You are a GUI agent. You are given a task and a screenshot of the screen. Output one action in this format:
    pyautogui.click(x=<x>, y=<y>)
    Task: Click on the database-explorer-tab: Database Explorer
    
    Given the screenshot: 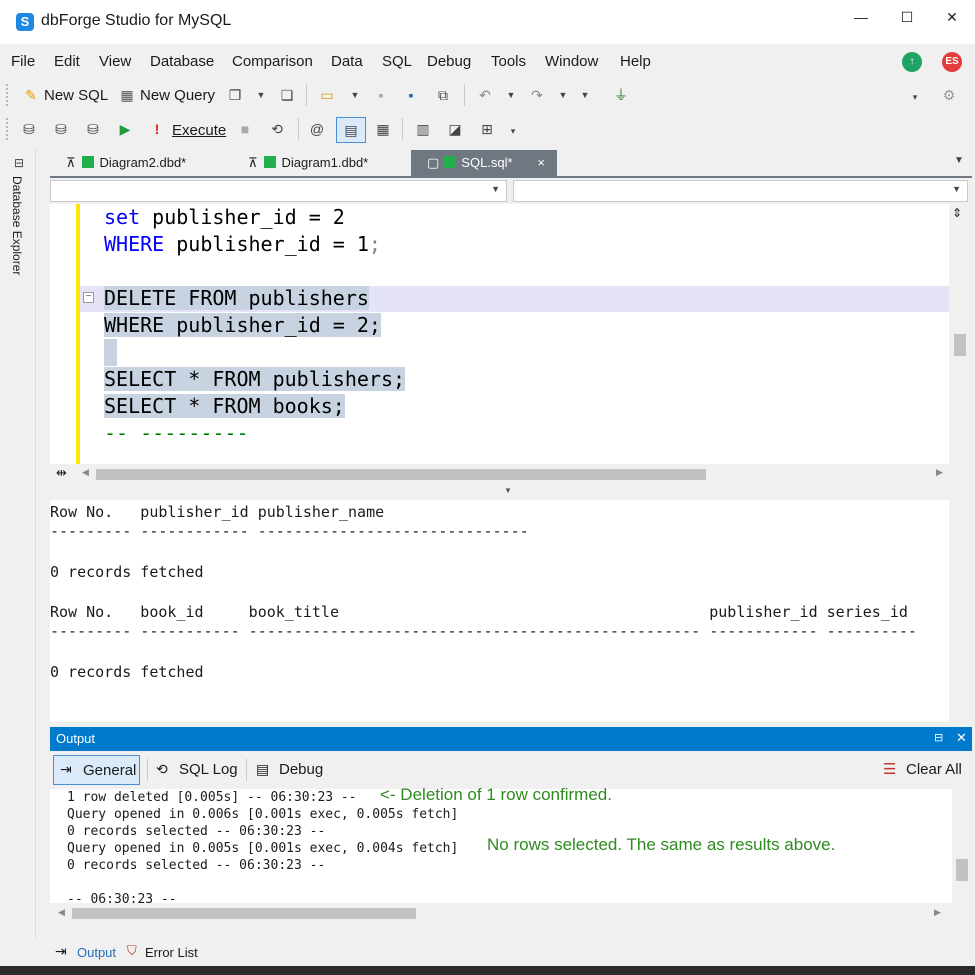 What is the action you would take?
    pyautogui.click(x=17, y=225)
    